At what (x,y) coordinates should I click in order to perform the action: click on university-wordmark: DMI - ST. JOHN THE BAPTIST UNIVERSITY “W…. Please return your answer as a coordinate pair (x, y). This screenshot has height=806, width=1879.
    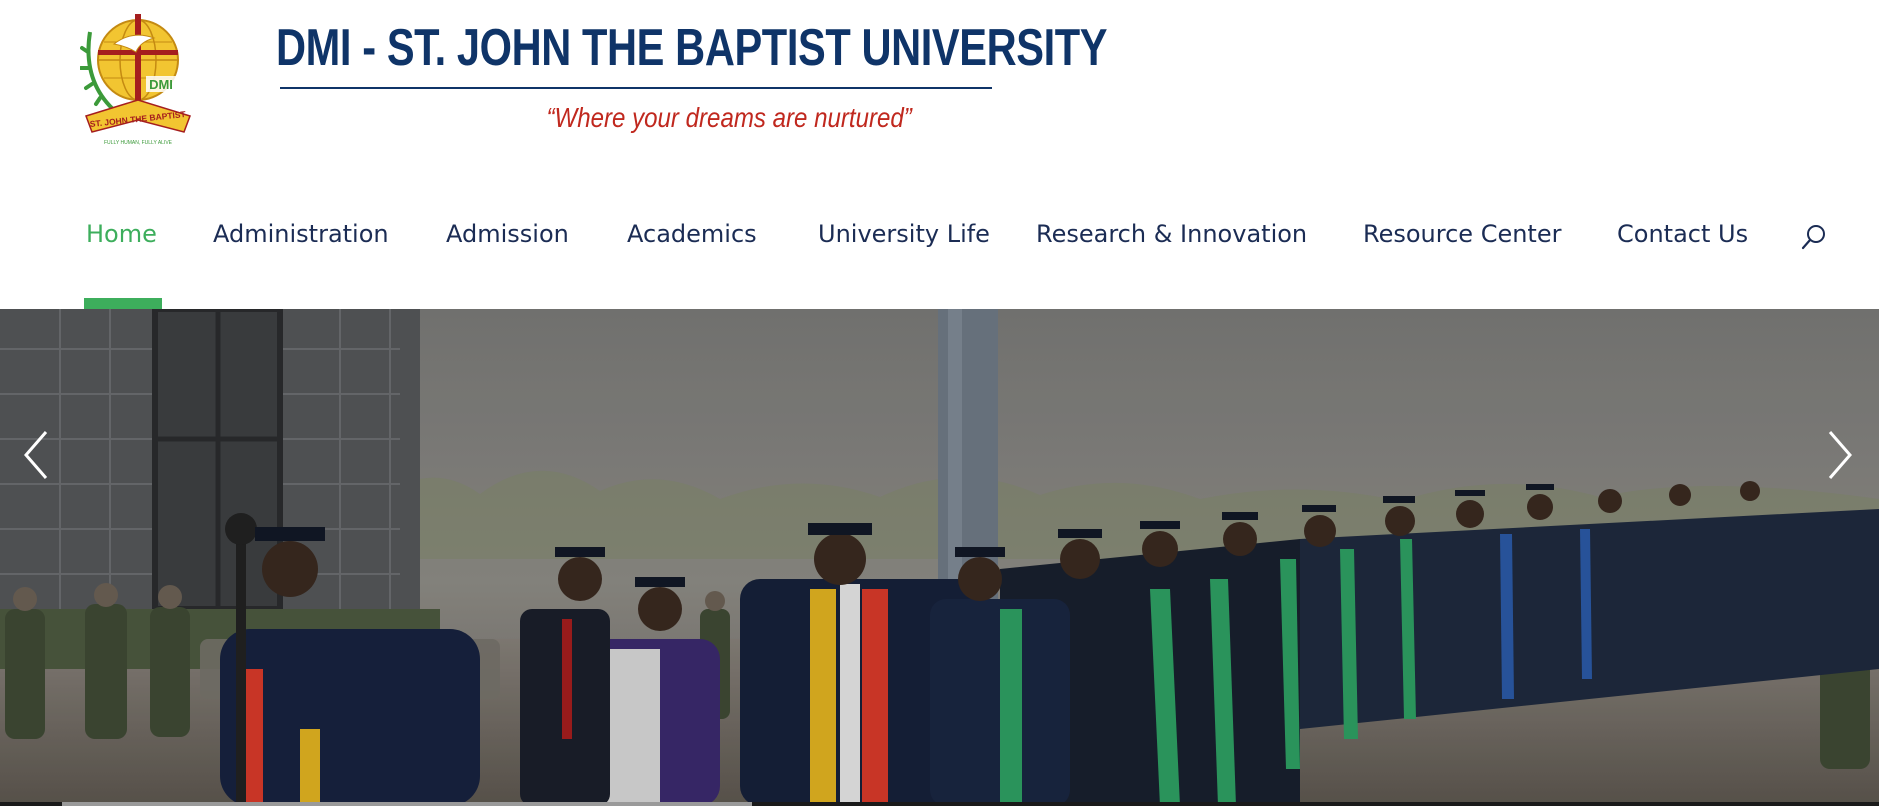
    Looking at the image, I should click on (652, 80).